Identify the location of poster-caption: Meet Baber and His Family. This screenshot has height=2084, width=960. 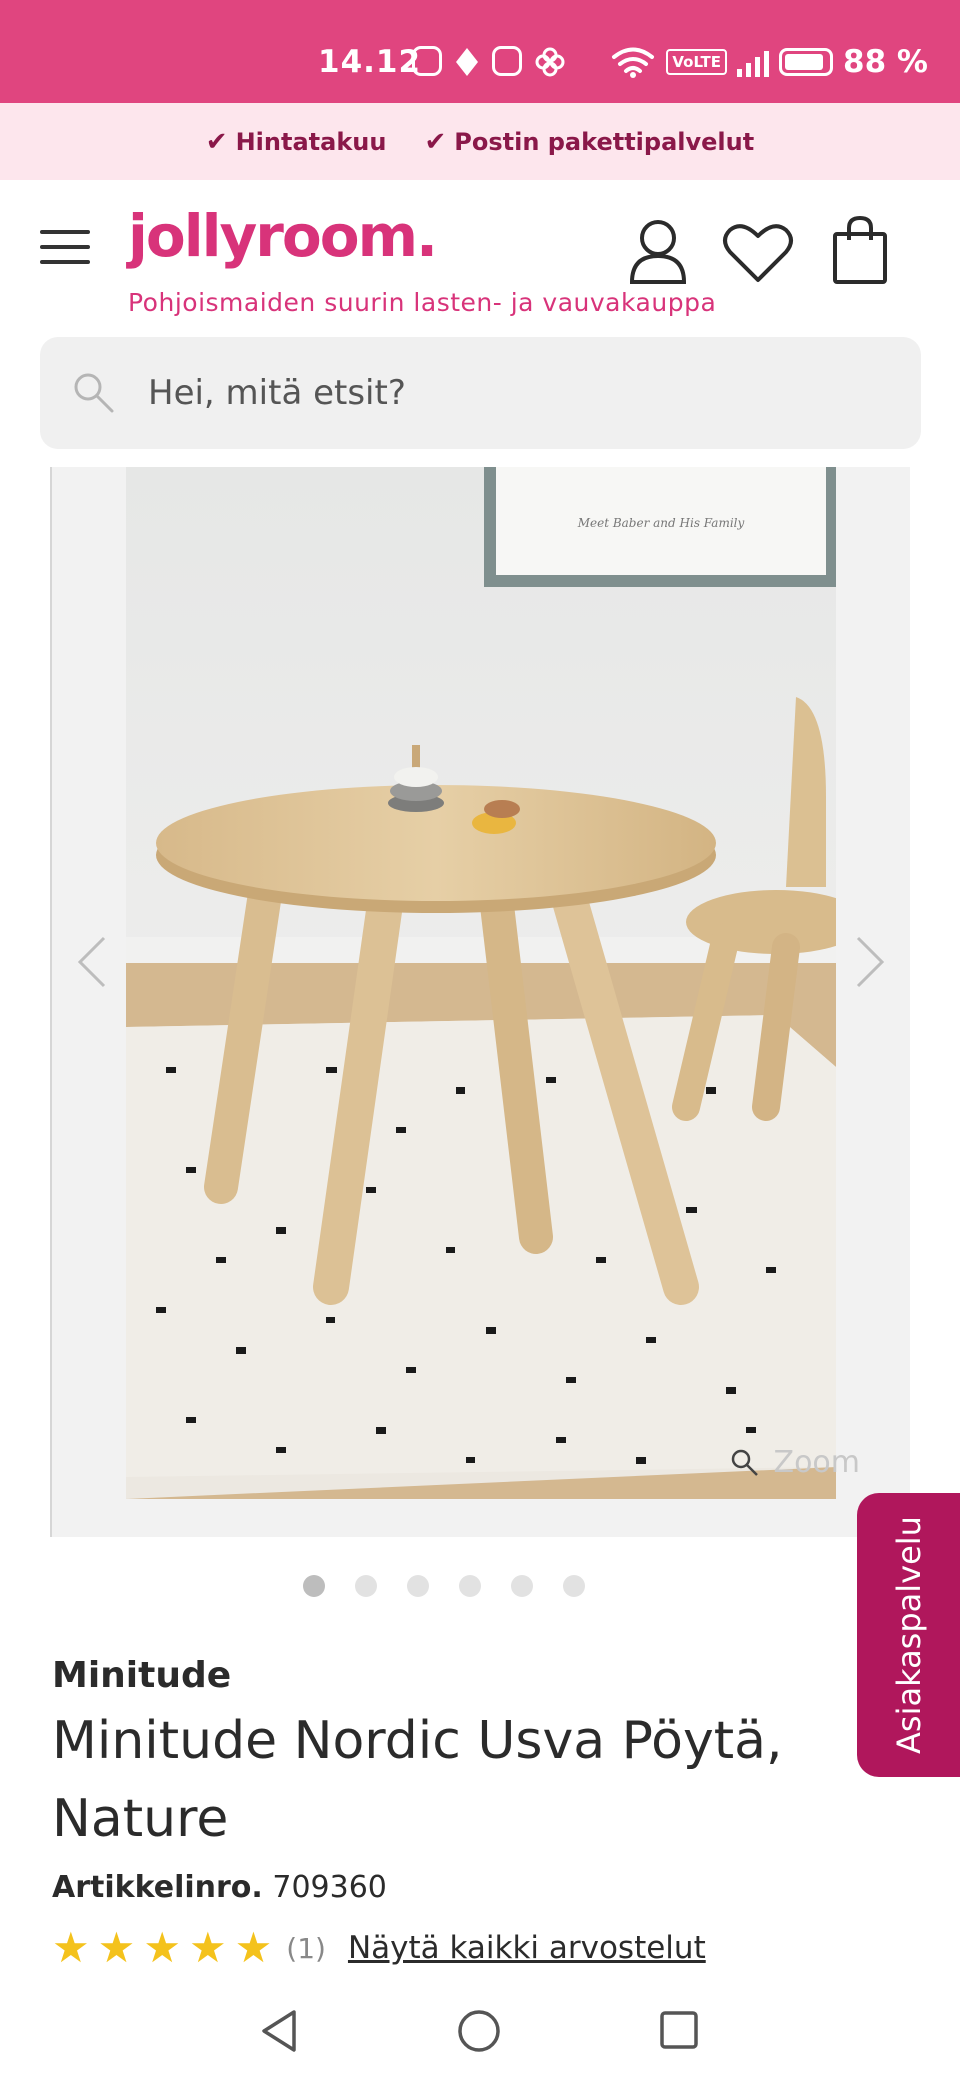
(661, 523).